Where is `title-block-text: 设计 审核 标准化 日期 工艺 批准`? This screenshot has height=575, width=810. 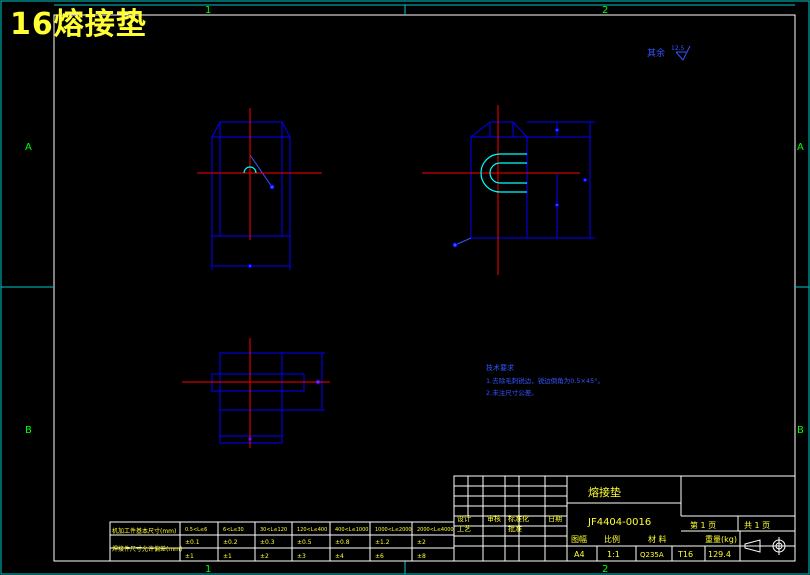
title-block-text: 设计 审核 标准化 日期 工艺 批准 is located at coordinates (509, 523).